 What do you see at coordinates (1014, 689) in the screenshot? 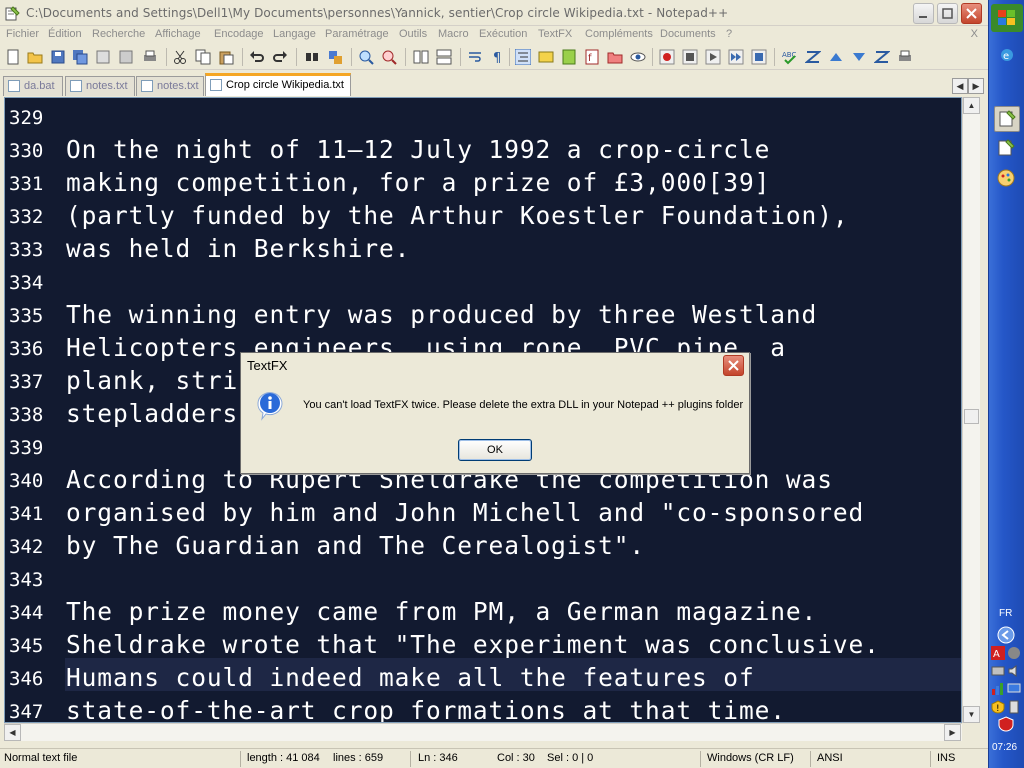
I see `display-tray-icon` at bounding box center [1014, 689].